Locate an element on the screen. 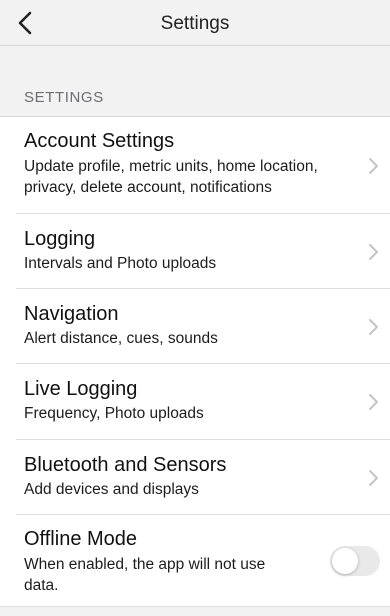  settings-item-logging: Logging Intervals and Photo uploads is located at coordinates (195, 251).